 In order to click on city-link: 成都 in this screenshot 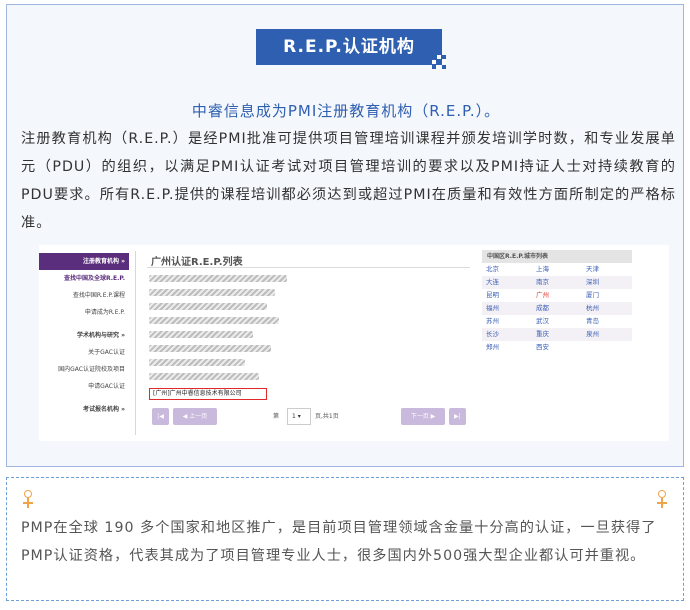, I will do `click(557, 308)`.